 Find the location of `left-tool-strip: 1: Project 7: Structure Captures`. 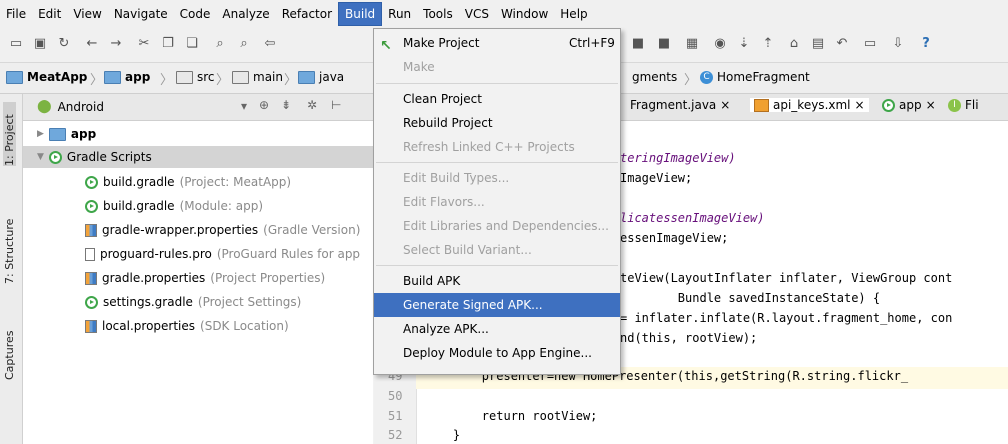

left-tool-strip: 1: Project 7: Structure Captures is located at coordinates (11, 269).